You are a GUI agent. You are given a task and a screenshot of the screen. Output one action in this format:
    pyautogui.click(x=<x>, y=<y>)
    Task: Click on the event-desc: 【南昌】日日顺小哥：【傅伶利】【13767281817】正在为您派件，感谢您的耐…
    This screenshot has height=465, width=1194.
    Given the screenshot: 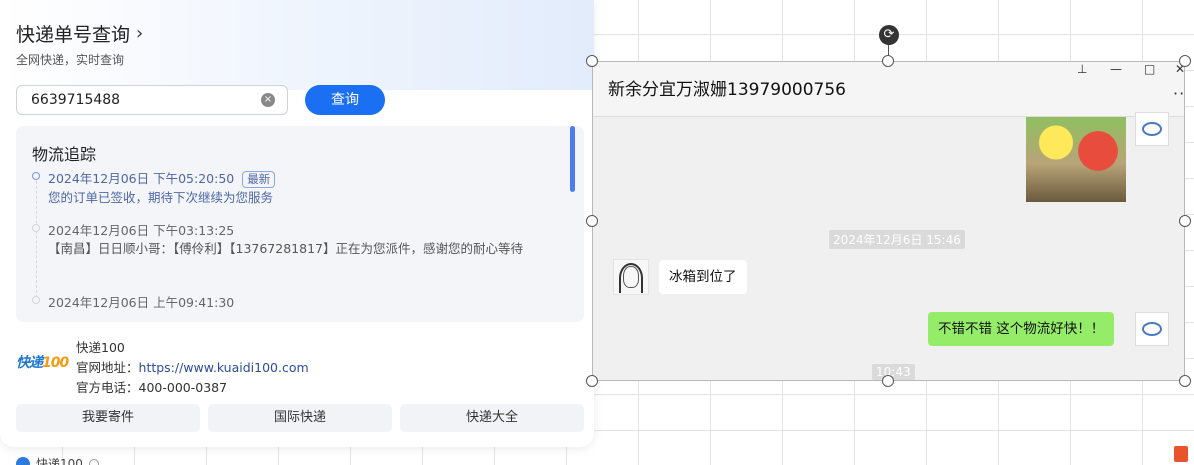 What is the action you would take?
    pyautogui.click(x=285, y=248)
    